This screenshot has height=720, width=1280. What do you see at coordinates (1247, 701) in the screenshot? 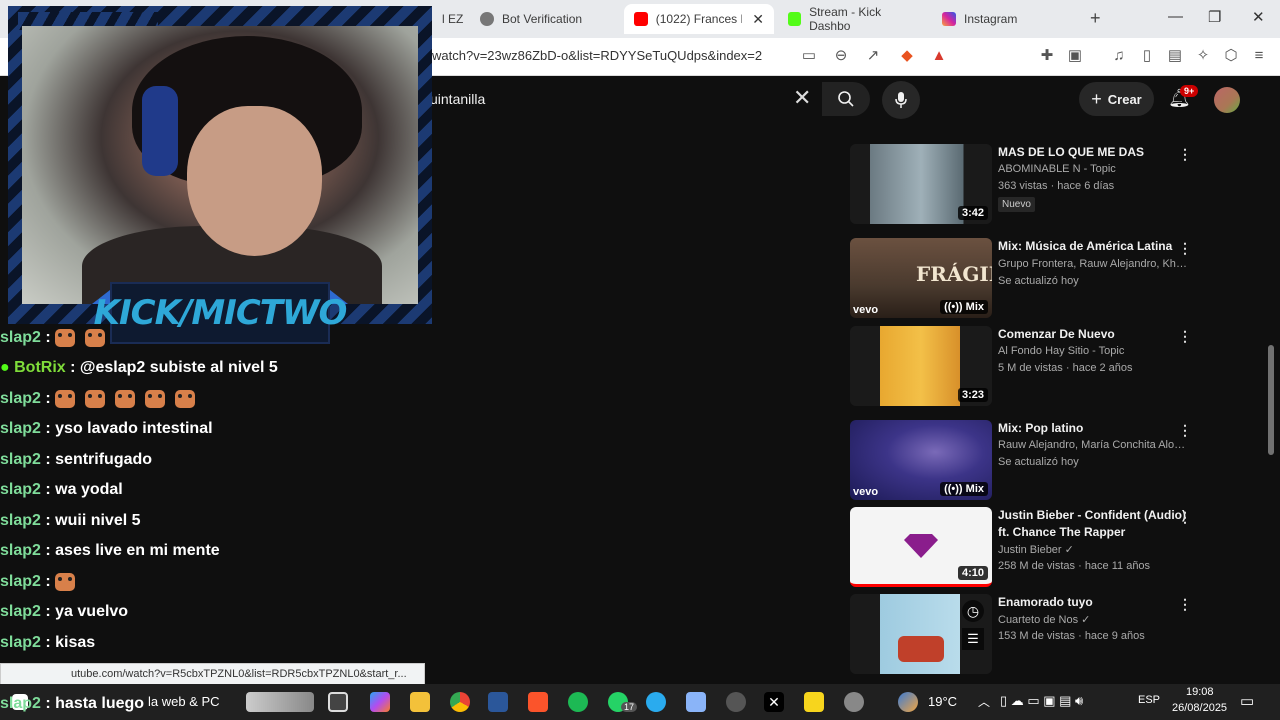
I see `notifications-icon: ▭` at bounding box center [1247, 701].